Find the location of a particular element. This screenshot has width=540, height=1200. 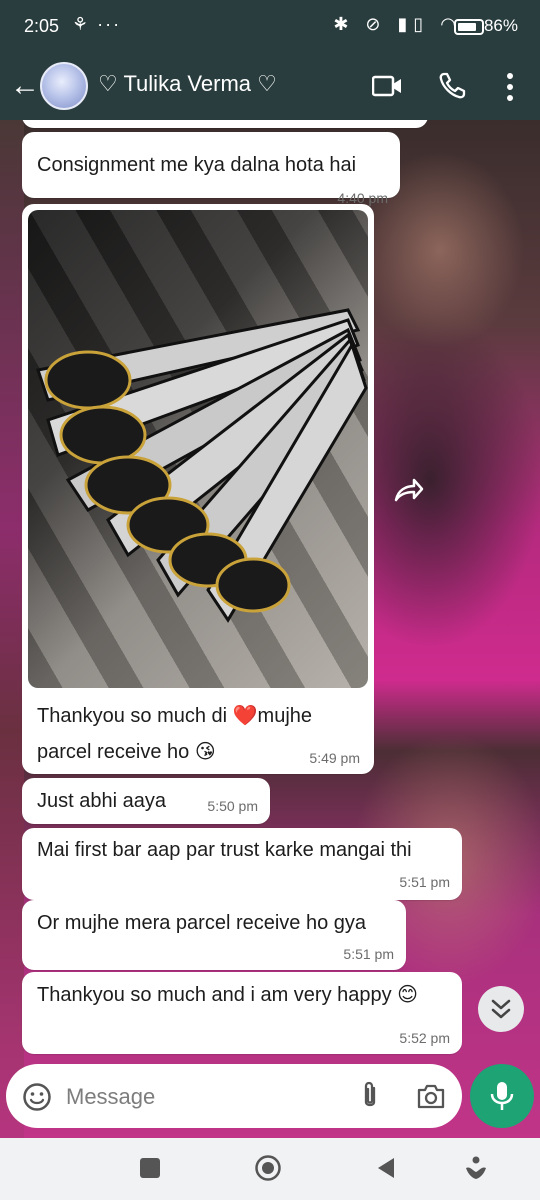

status-time: 2:05 is located at coordinates (42, 26).